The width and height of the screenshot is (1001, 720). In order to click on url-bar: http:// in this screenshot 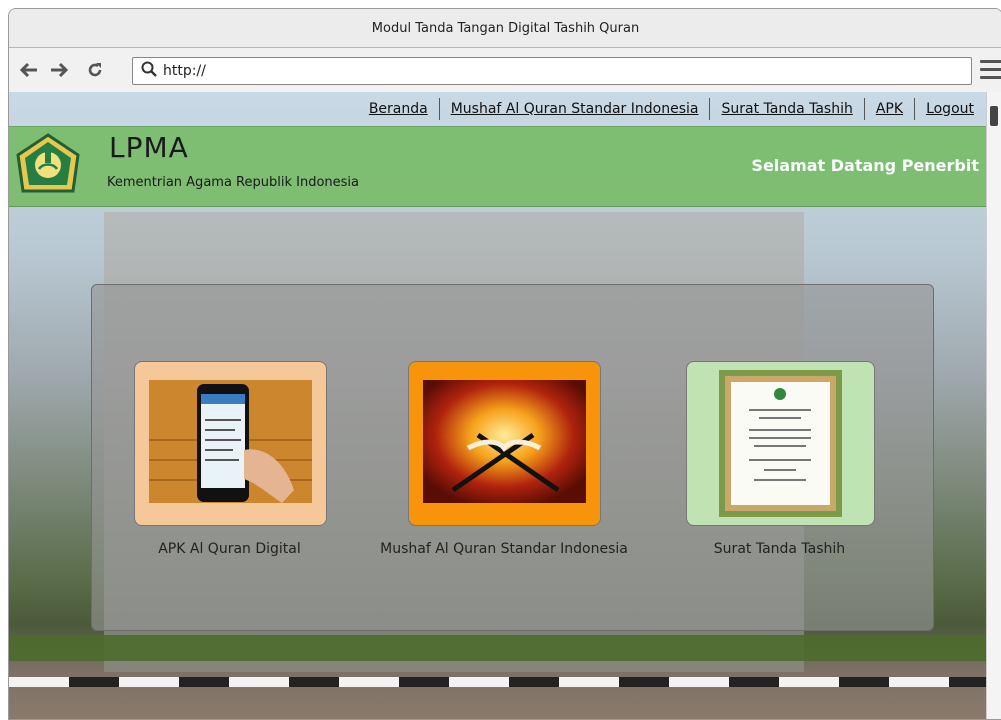, I will do `click(552, 71)`.